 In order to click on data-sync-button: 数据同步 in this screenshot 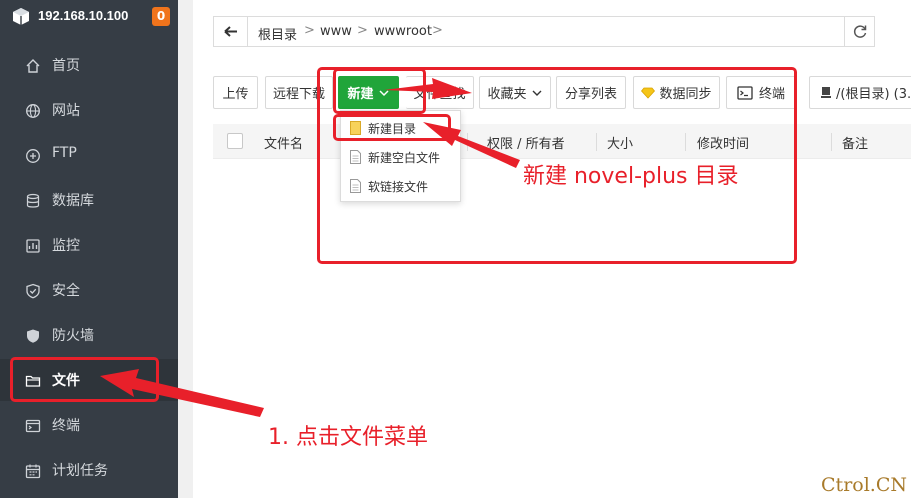, I will do `click(676, 92)`.